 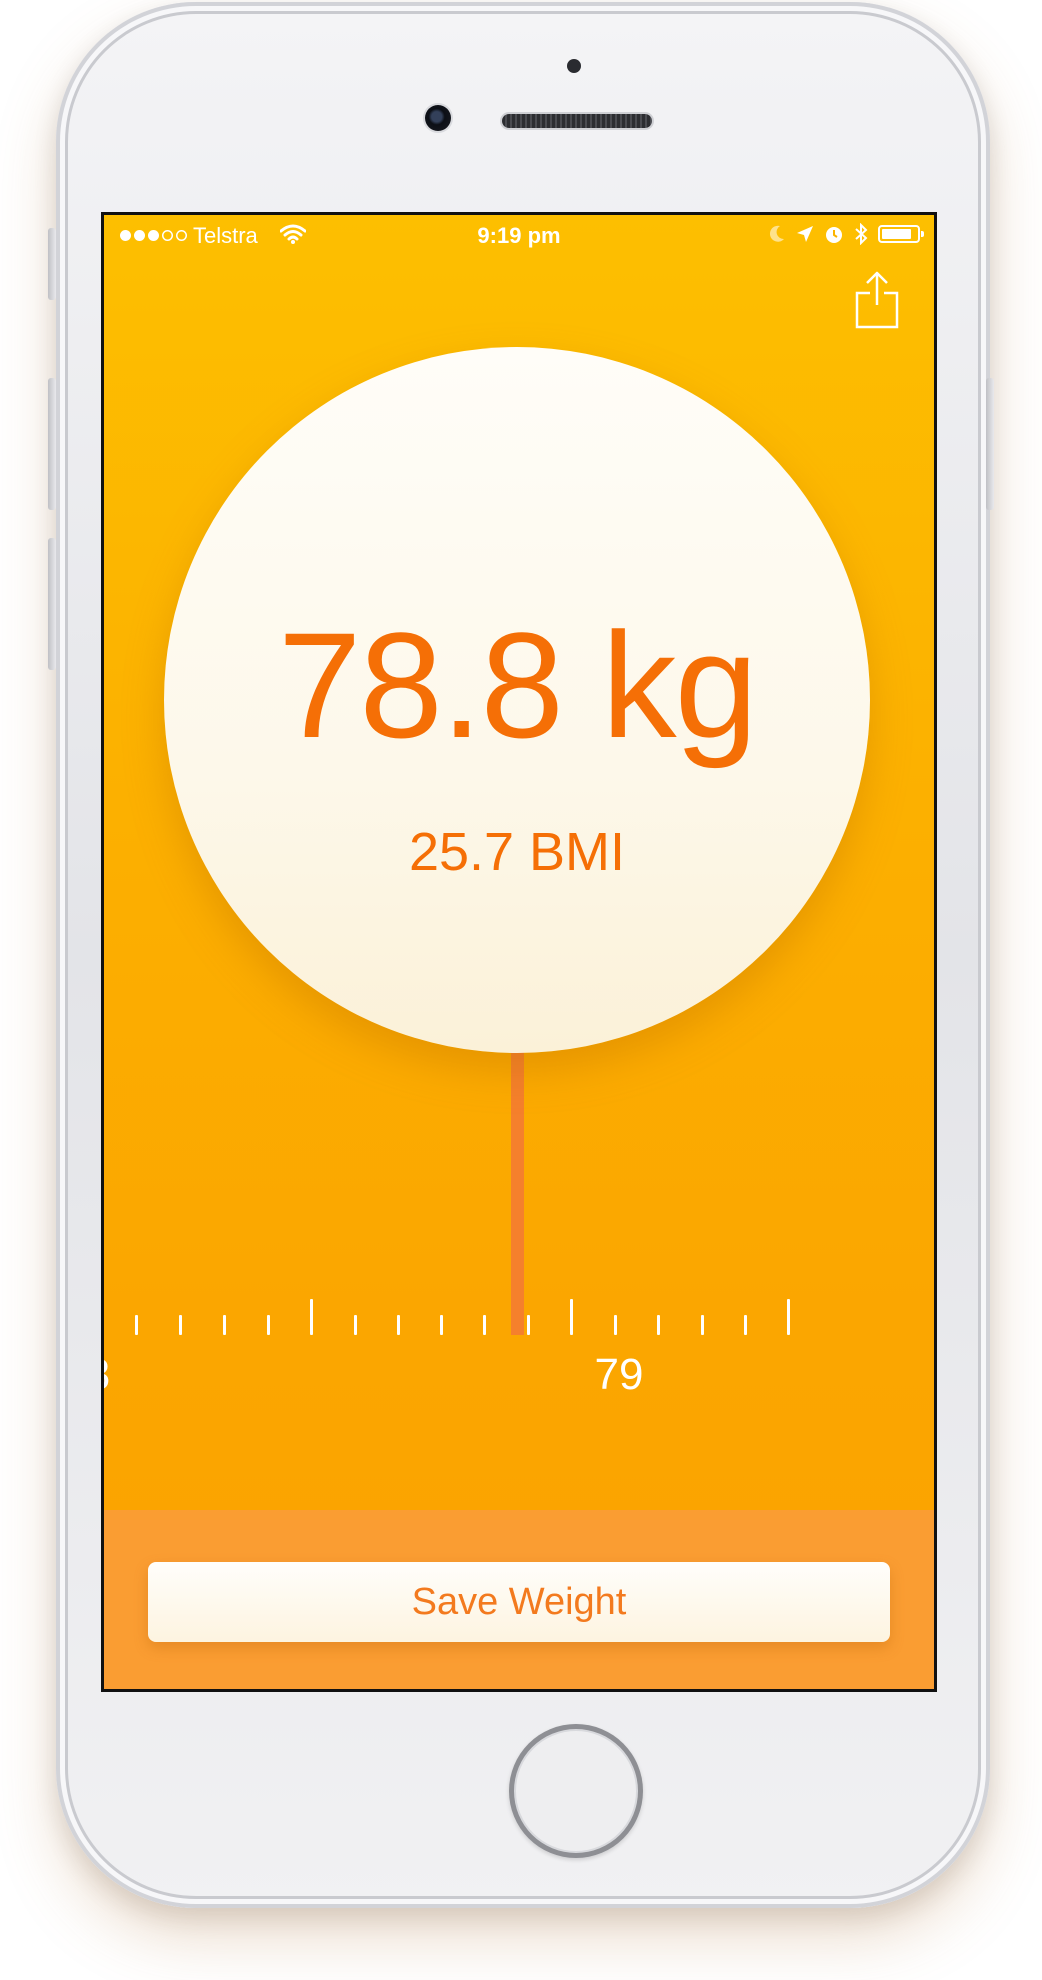 What do you see at coordinates (517, 685) in the screenshot?
I see `weight-value: 78.8 kg` at bounding box center [517, 685].